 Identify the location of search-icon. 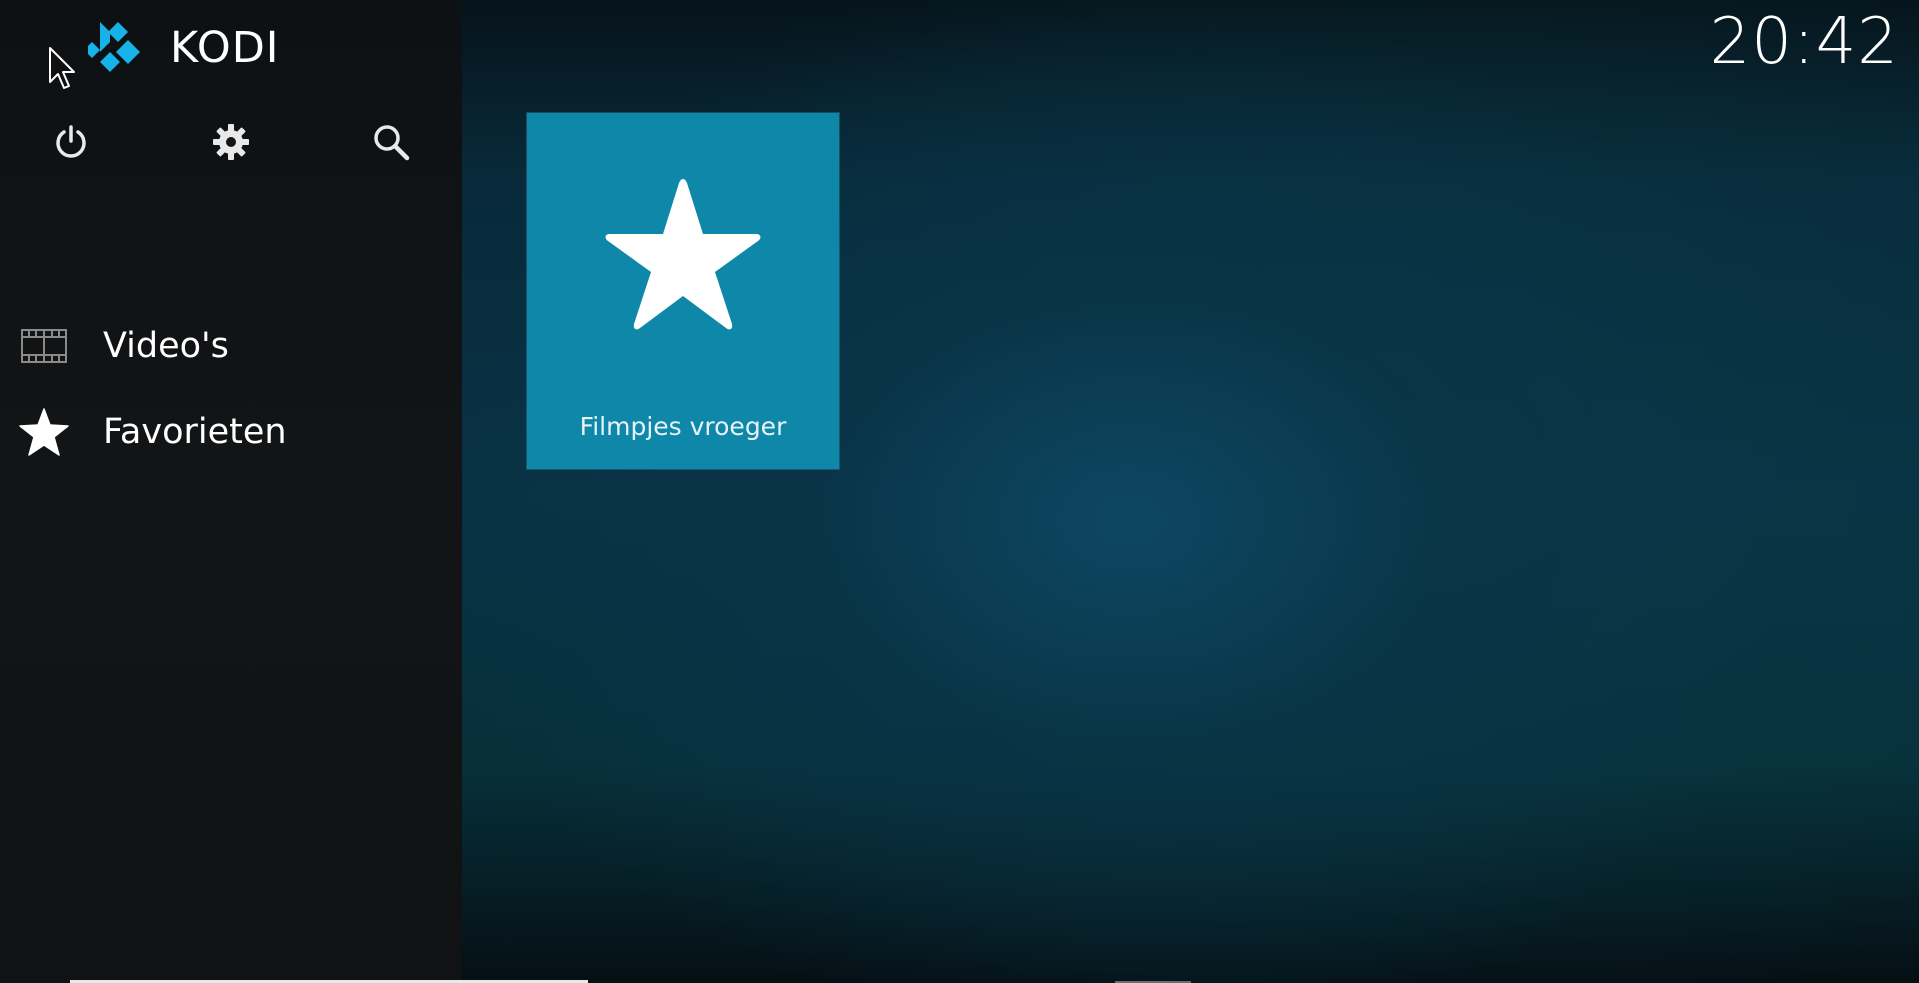
(392, 143).